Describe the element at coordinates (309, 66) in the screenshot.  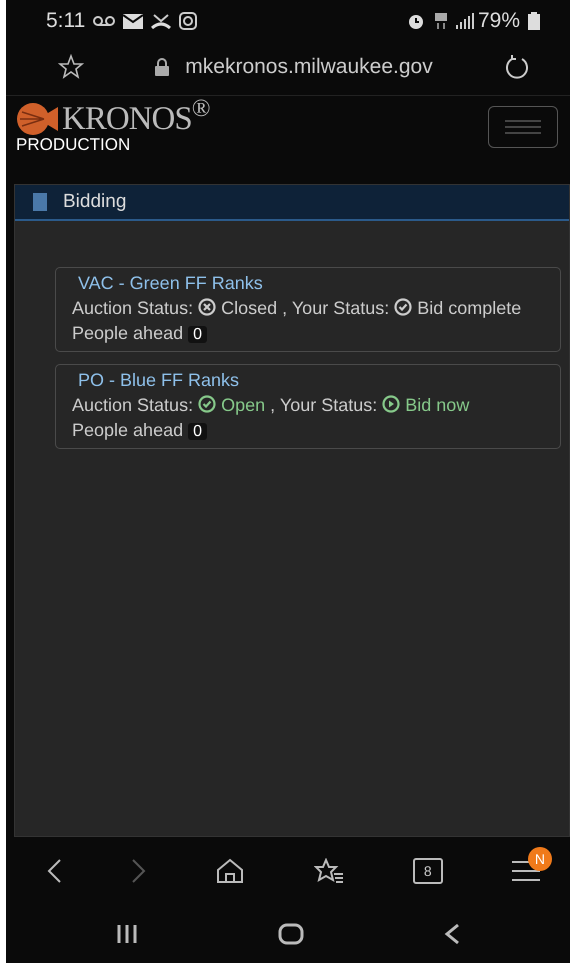
I see `url-text: mkekronos.milwaukee.gov` at that location.